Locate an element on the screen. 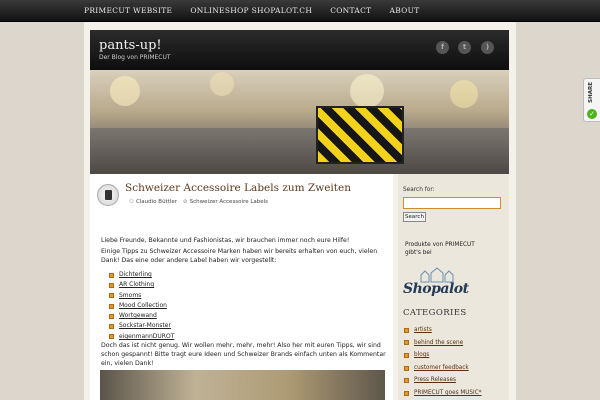 The width and height of the screenshot is (600, 400). category-item: Press Releases is located at coordinates (443, 380).